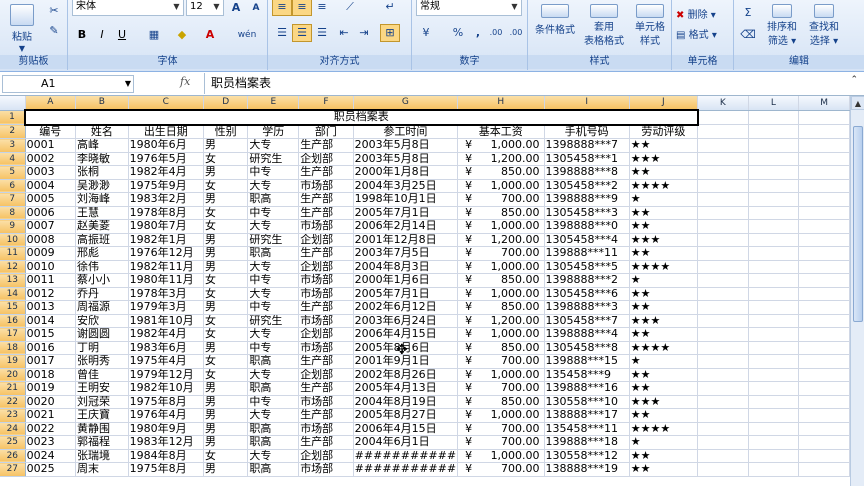 Image resolution: width=864 pixels, height=486 pixels. I want to click on column-header-c: C, so click(166, 103).